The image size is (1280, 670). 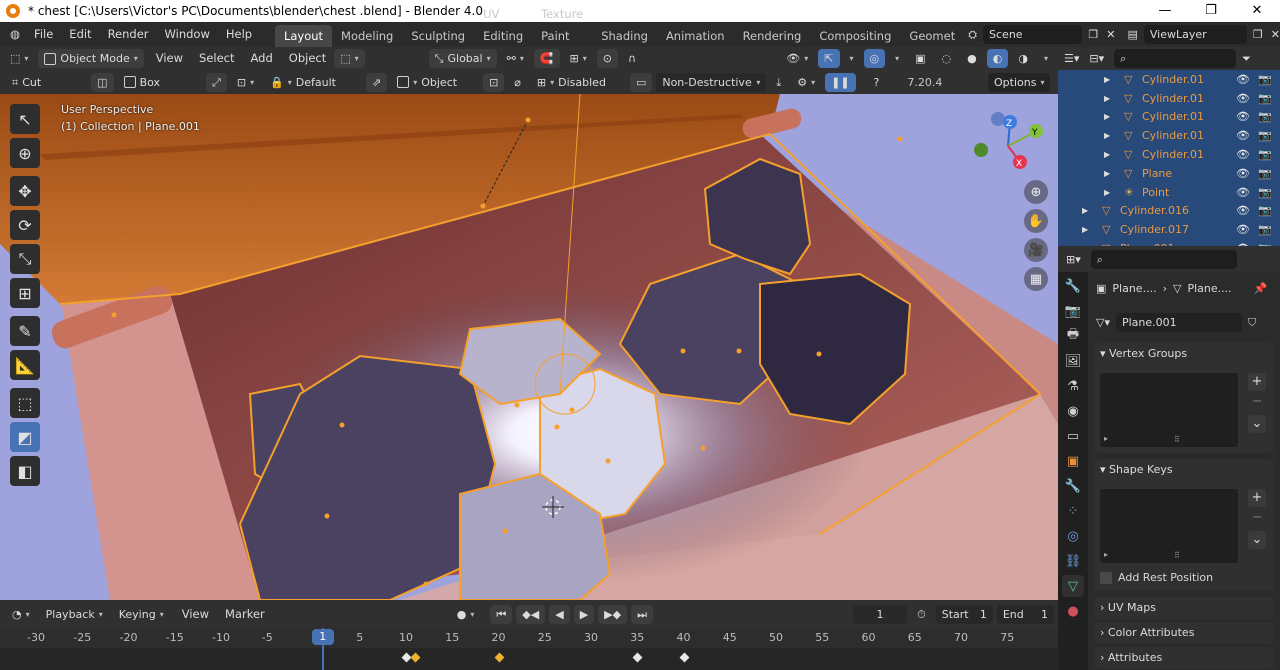 What do you see at coordinates (1169, 229) in the screenshot?
I see `outliner-item: ▶ ▽ Cylinder.017 👁 📷` at bounding box center [1169, 229].